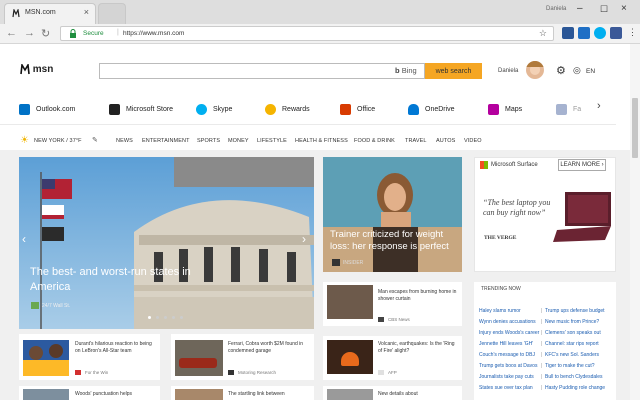 This screenshot has height=400, width=640. Describe the element at coordinates (632, 32) in the screenshot. I see `menu-icon: ⋮` at that location.